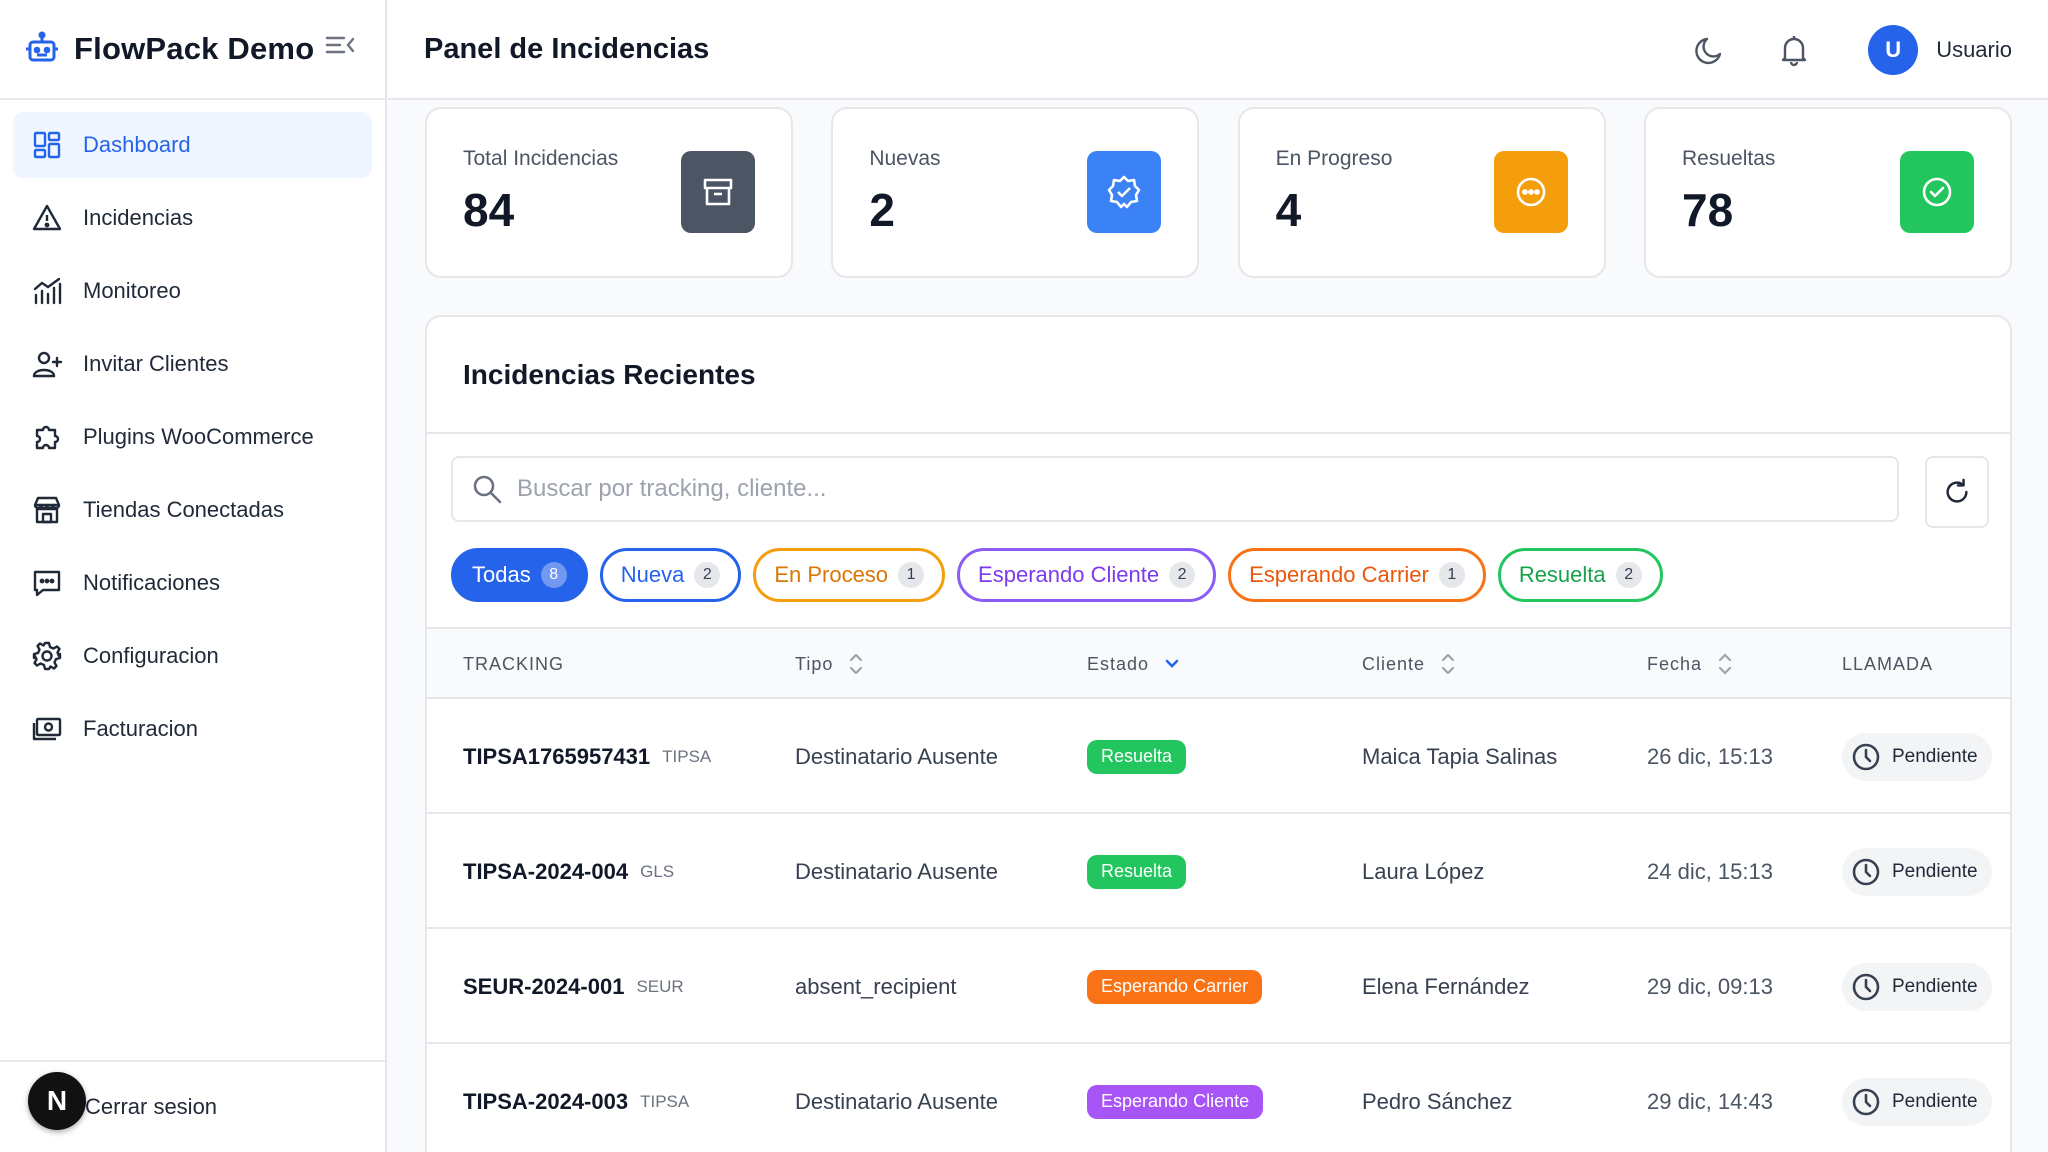 This screenshot has width=2048, height=1152. Describe the element at coordinates (1852, 50) in the screenshot. I see `header-actions: U Usuario` at that location.